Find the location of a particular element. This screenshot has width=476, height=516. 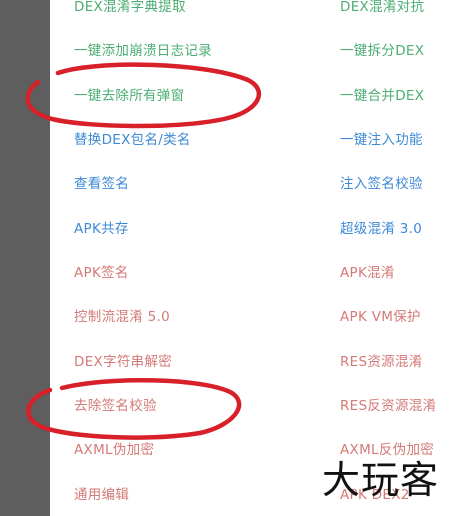

menu-item-apk-obfuscation: APK混淆 is located at coordinates (367, 273).